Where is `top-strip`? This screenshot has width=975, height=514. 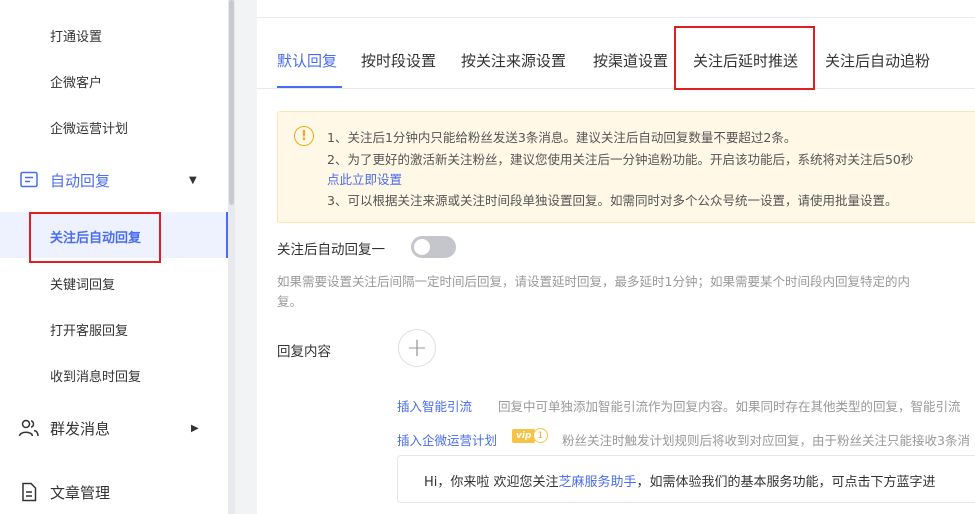
top-strip is located at coordinates (616, 9).